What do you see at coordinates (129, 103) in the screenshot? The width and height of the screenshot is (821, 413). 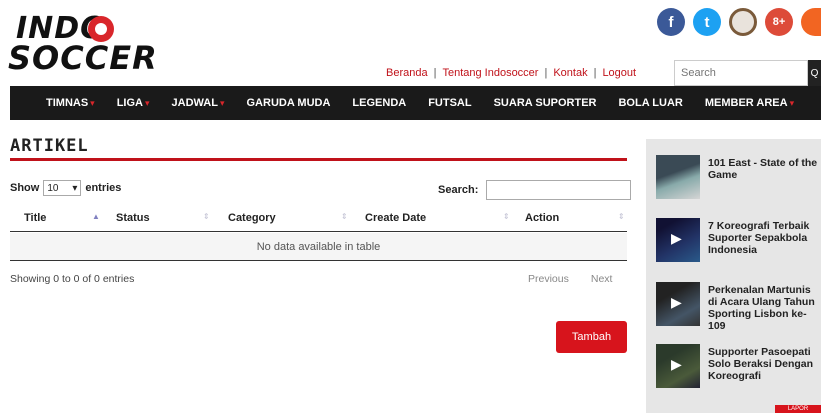 I see `nav-label: LIGA` at bounding box center [129, 103].